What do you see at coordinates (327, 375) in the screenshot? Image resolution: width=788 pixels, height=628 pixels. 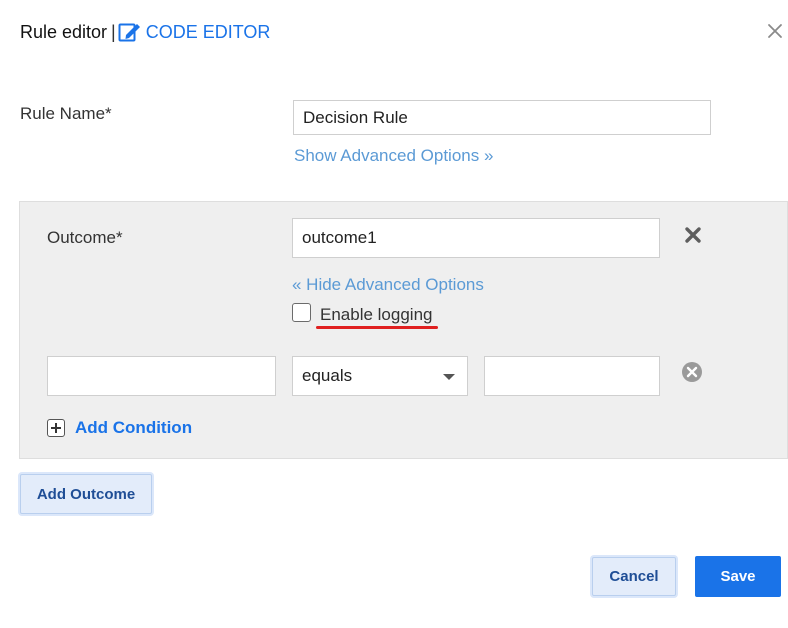 I see `condition-operator-value: equals` at bounding box center [327, 375].